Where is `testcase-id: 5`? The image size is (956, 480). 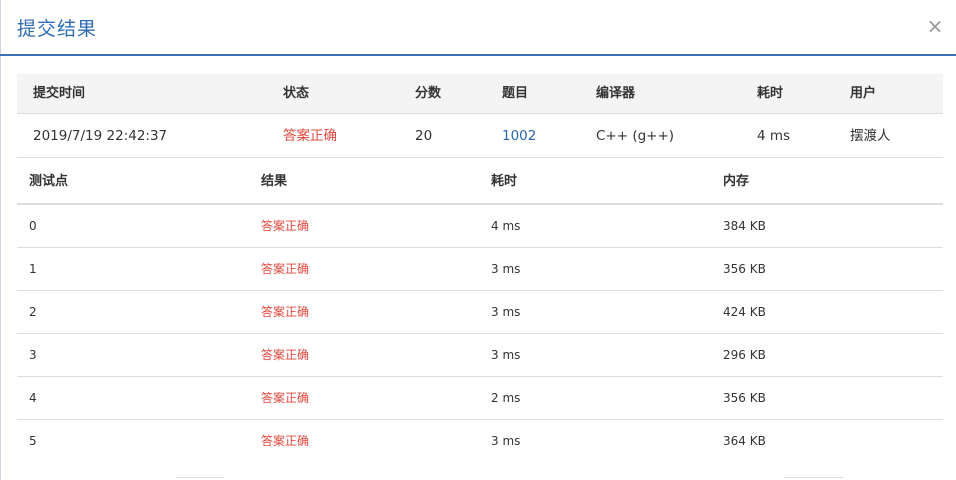
testcase-id: 5 is located at coordinates (33, 441).